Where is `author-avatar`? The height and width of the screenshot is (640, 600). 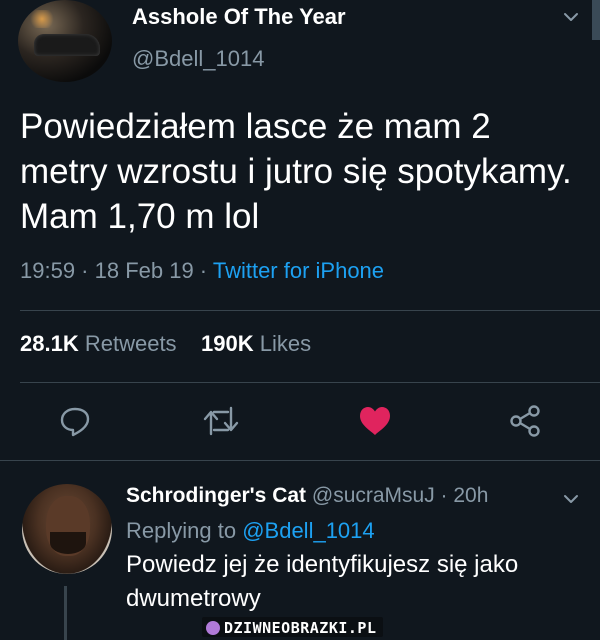 author-avatar is located at coordinates (65, 41).